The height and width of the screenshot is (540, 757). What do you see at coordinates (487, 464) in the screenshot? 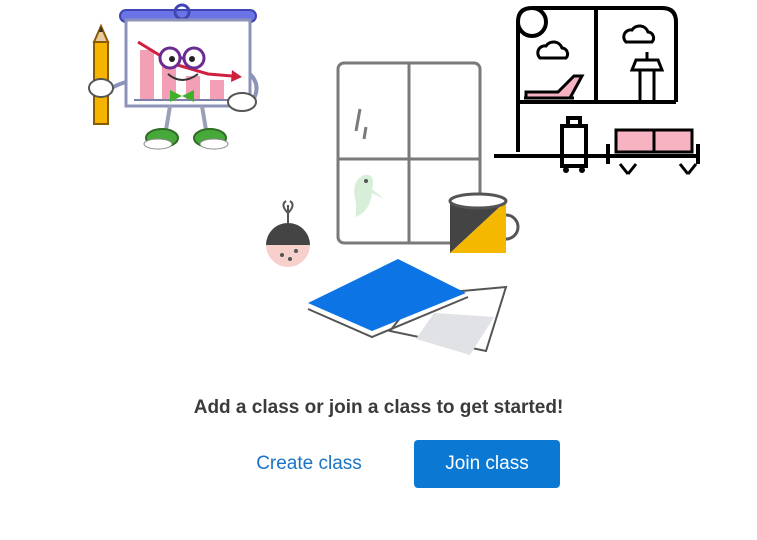
I see `join-class-button: Join class` at bounding box center [487, 464].